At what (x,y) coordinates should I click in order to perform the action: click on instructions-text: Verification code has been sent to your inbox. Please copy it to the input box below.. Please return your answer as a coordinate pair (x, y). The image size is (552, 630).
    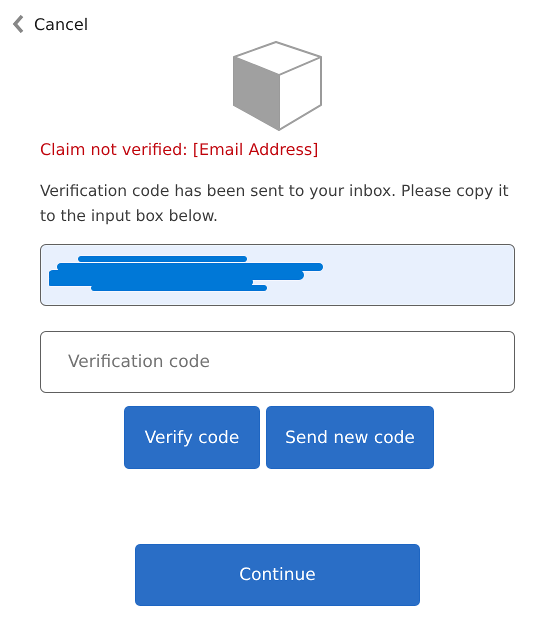
    Looking at the image, I should click on (275, 204).